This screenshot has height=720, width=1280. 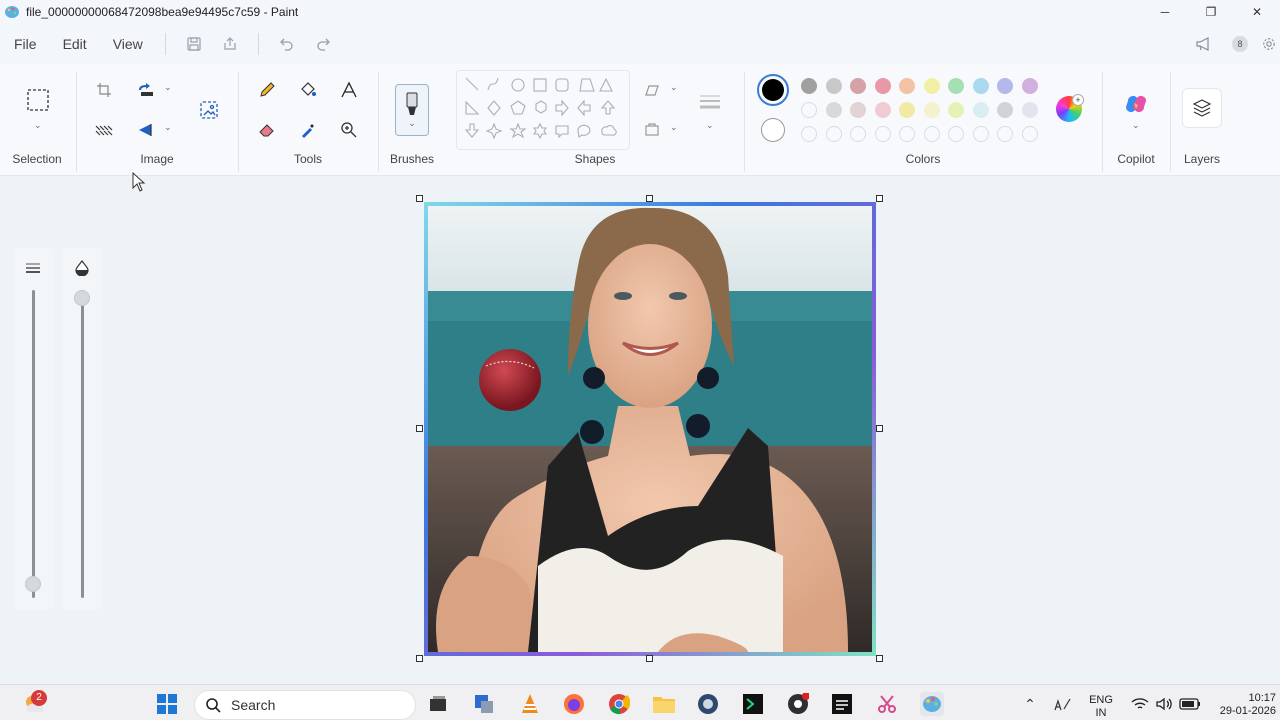 What do you see at coordinates (349, 130) in the screenshot?
I see `magnifier-icon` at bounding box center [349, 130].